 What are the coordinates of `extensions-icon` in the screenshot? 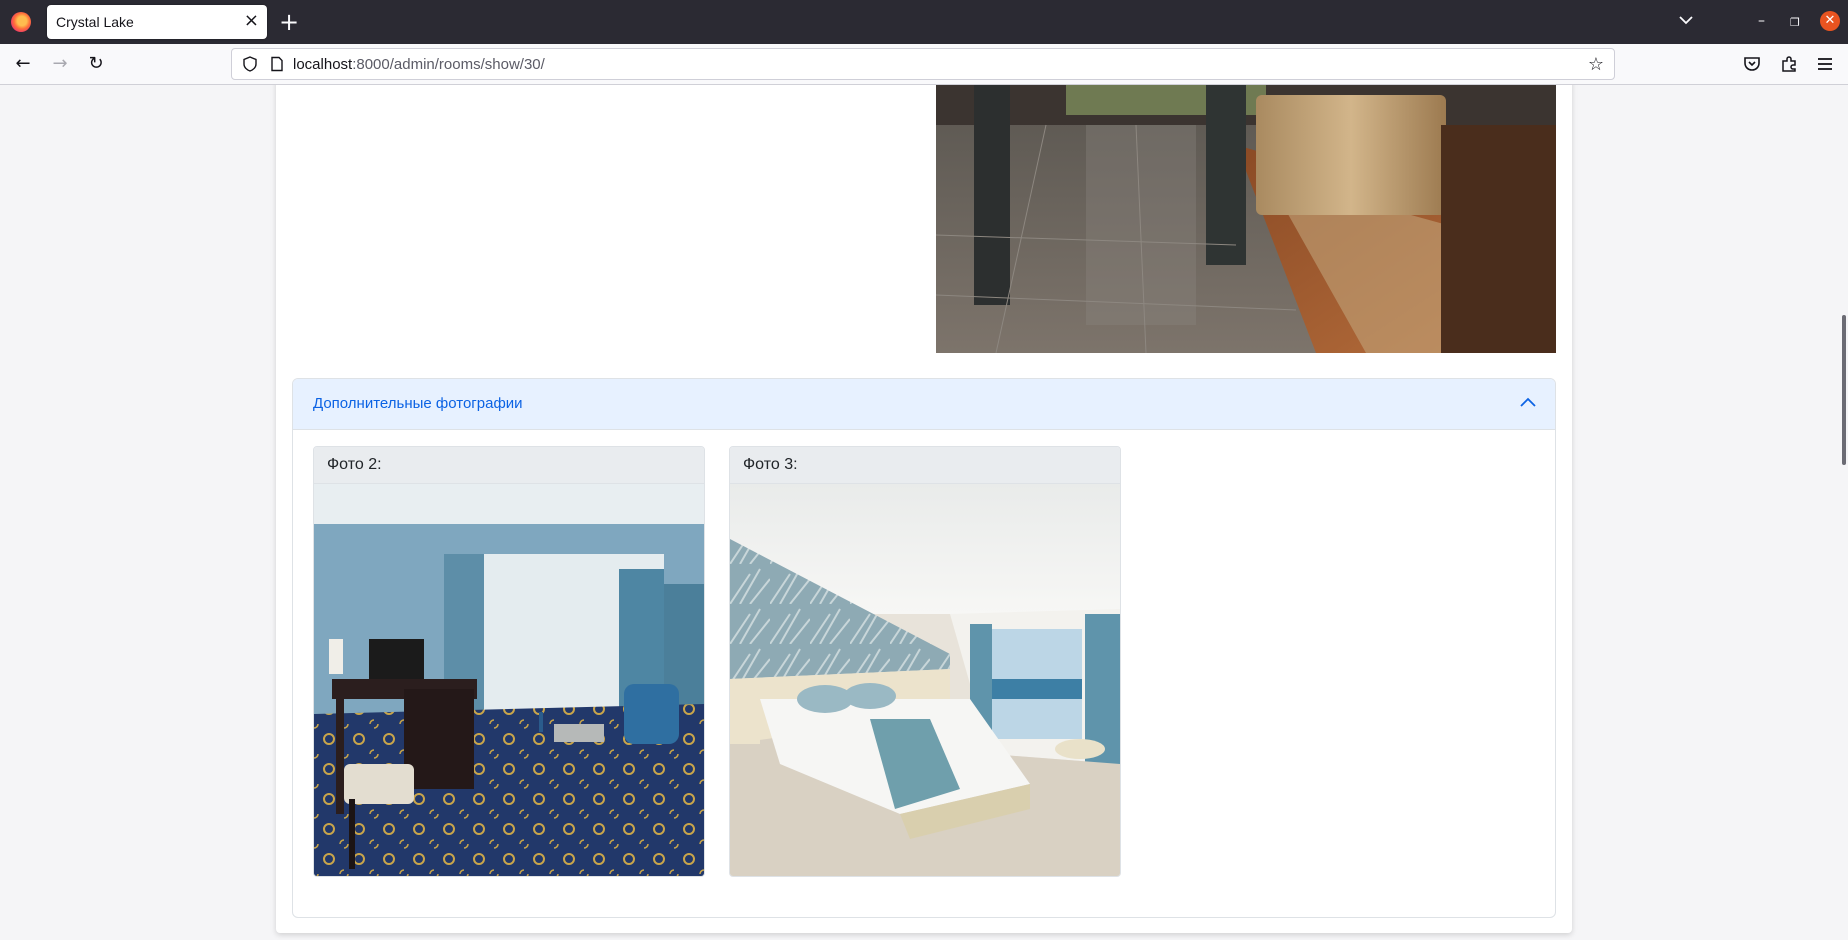 It's located at (1789, 64).